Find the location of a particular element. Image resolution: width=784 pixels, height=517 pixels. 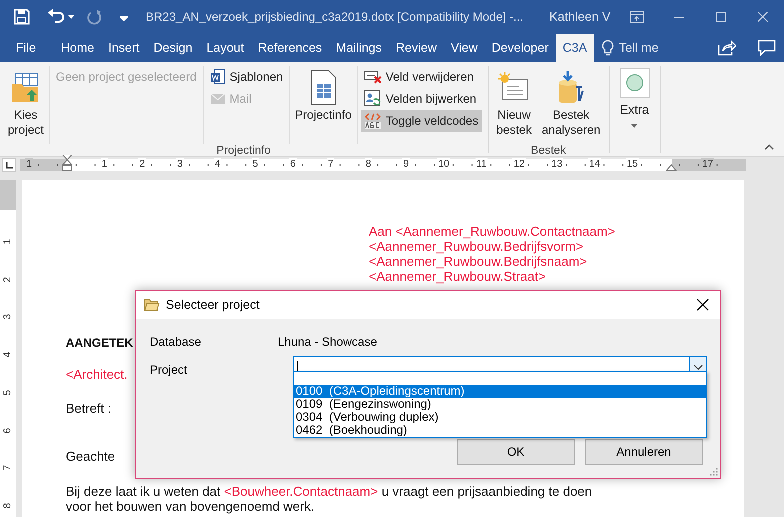

merge-field-line: <Architect. is located at coordinates (97, 375).